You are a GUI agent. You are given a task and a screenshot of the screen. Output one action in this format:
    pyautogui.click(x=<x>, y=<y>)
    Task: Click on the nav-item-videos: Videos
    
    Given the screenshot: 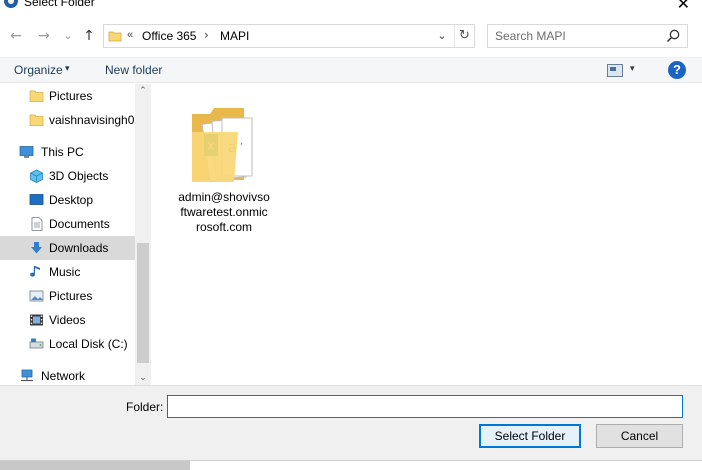 What is the action you would take?
    pyautogui.click(x=67, y=320)
    